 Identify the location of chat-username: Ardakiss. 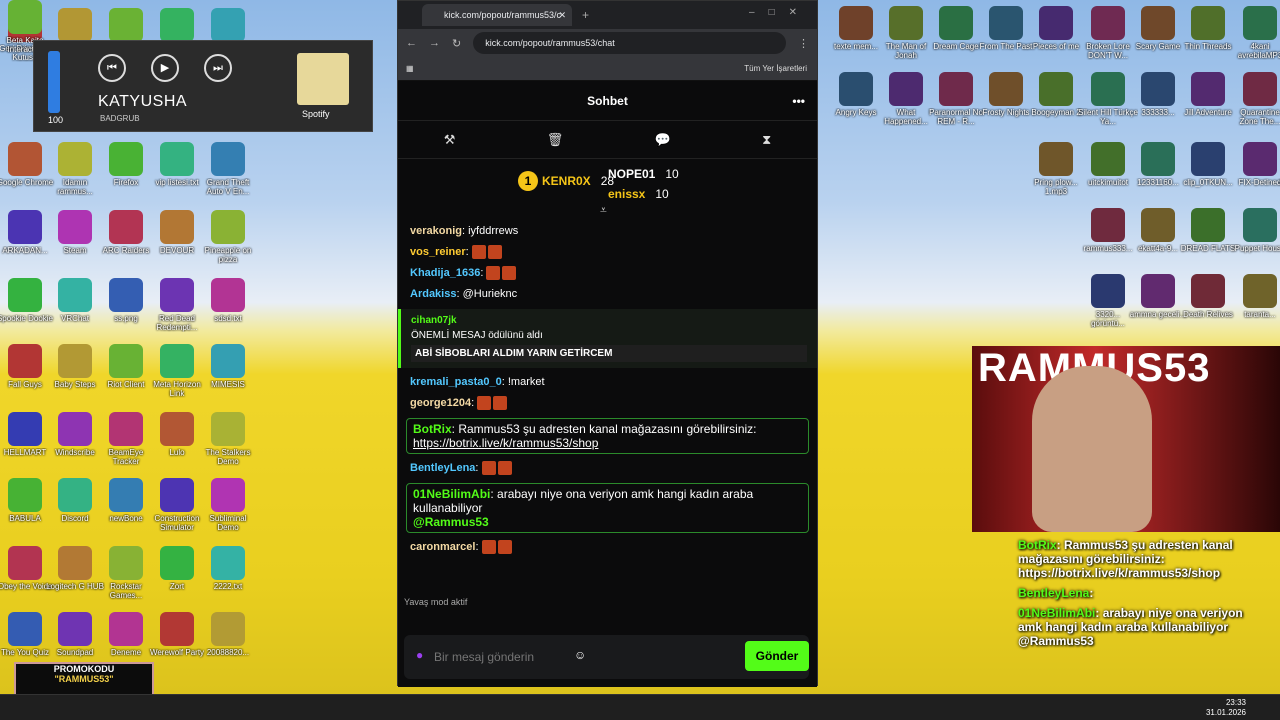
(433, 294).